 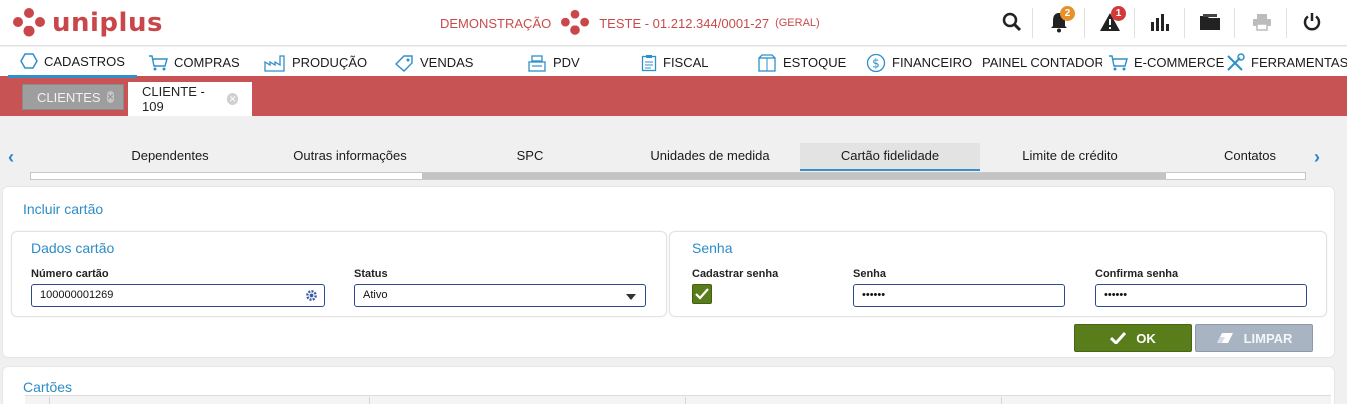 I want to click on card-data-title: Dados cartão, so click(x=73, y=248).